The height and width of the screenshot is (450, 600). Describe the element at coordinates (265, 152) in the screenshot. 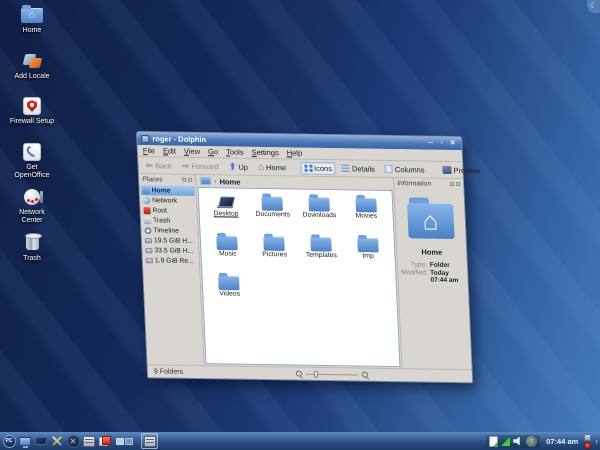

I see `menu-settings: Settings` at that location.